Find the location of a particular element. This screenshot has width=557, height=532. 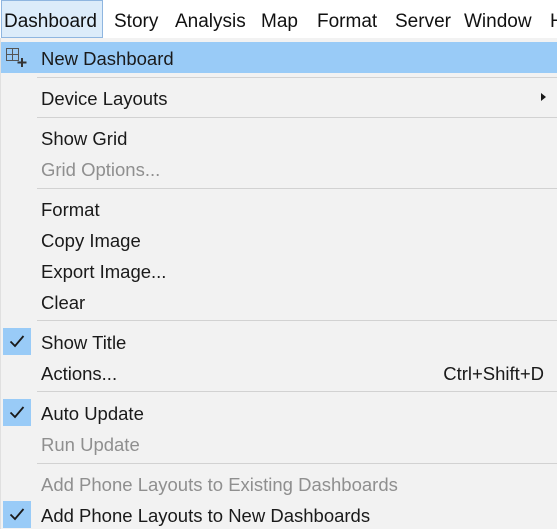

menu-item-label: Device Layouts is located at coordinates (104, 98).